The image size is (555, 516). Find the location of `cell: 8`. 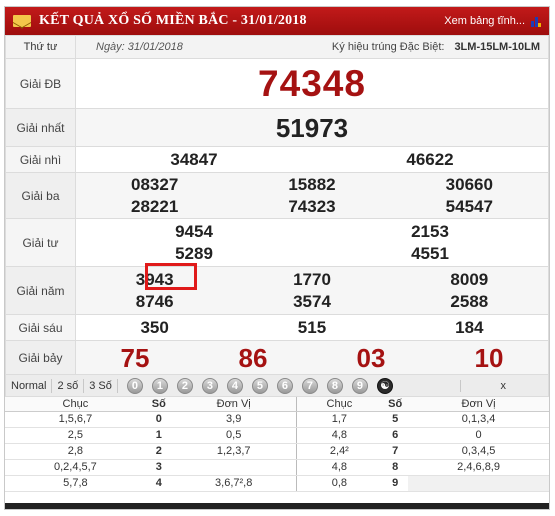

cell: 8 is located at coordinates (395, 467).